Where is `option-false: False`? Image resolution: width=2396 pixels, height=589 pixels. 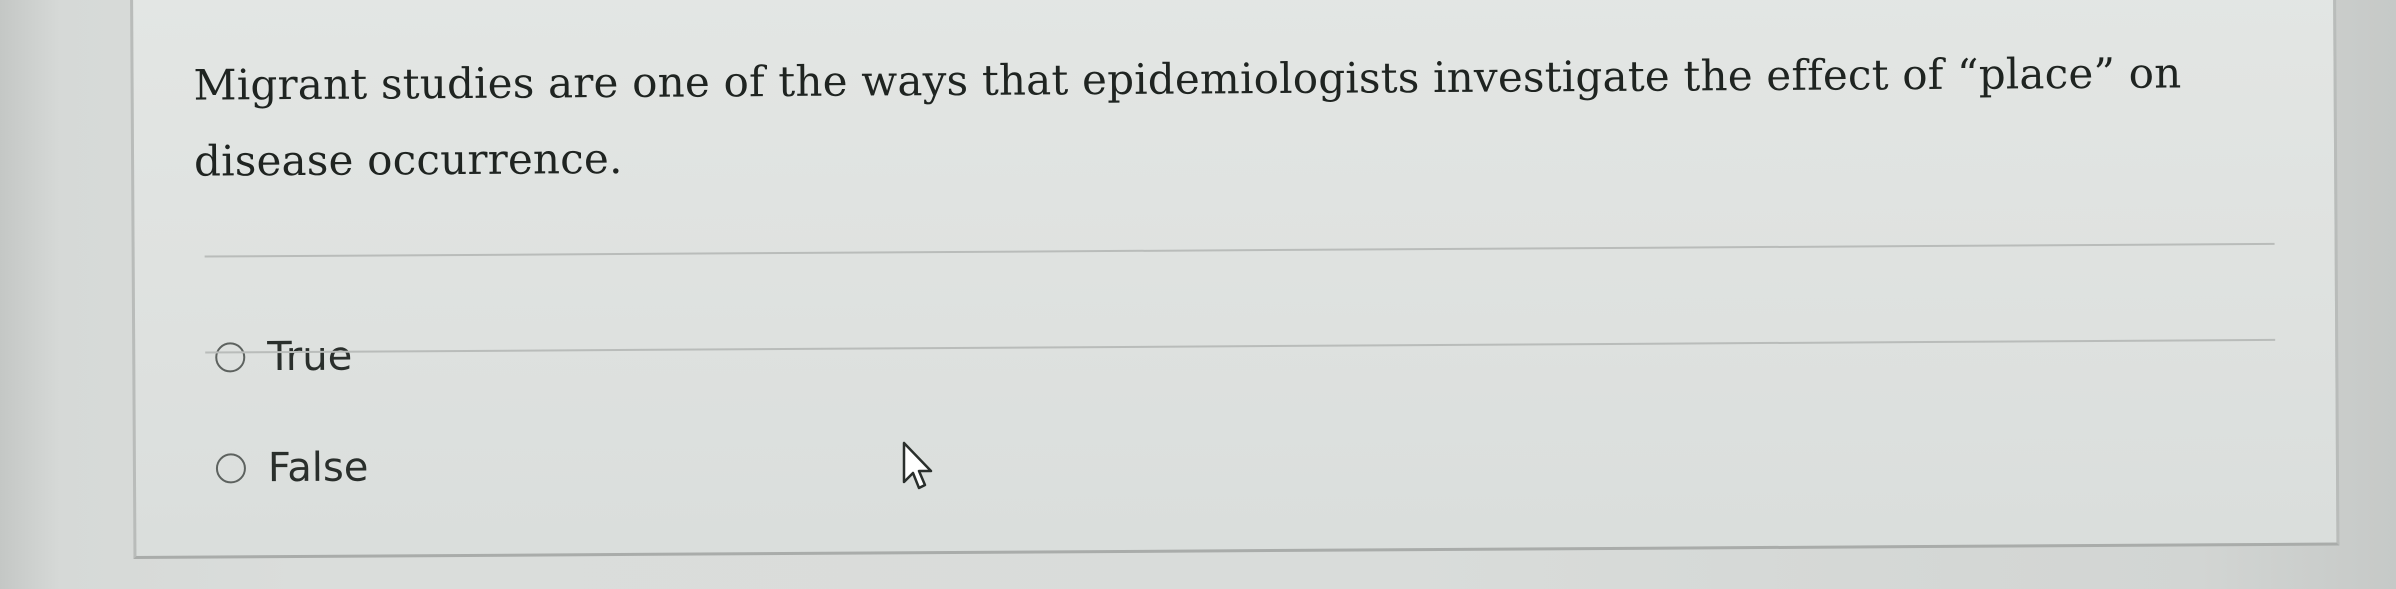 option-false: False is located at coordinates (292, 468).